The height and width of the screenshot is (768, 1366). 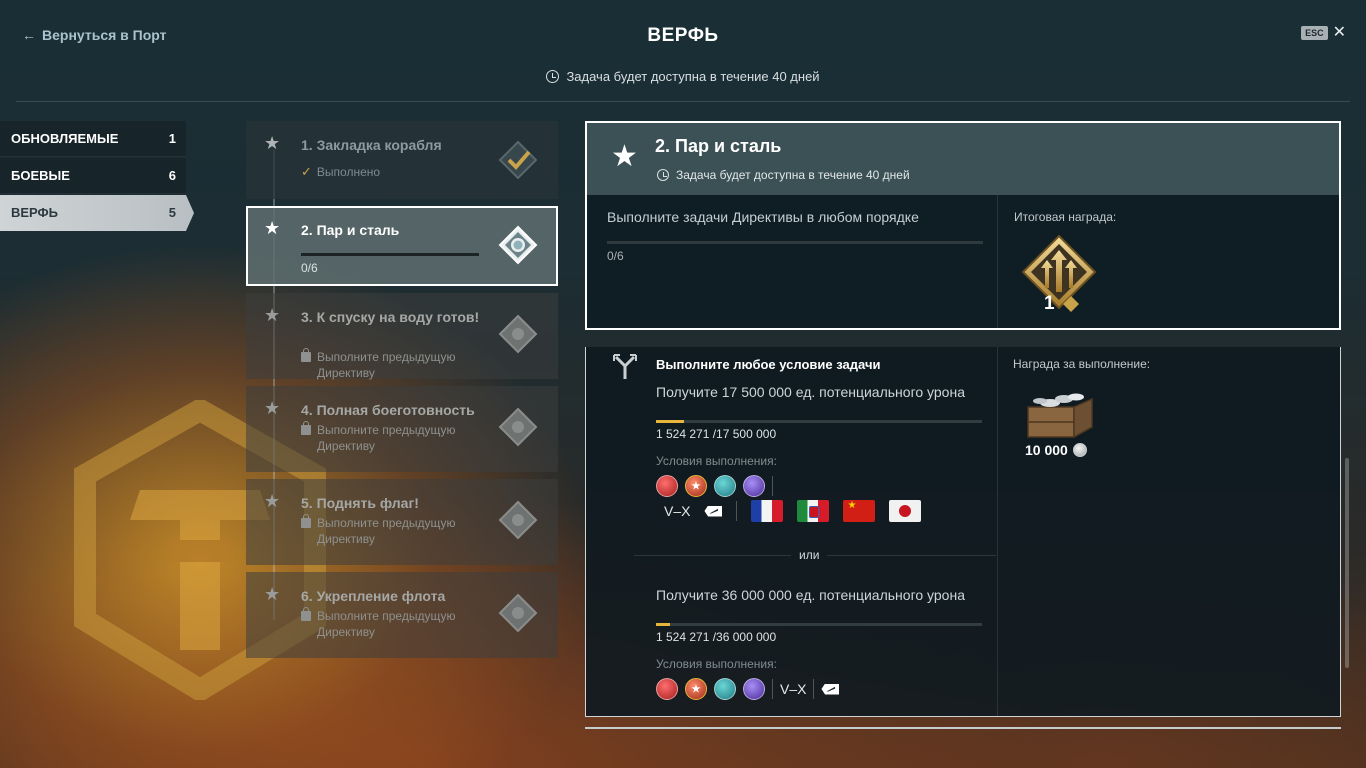 What do you see at coordinates (725, 689) in the screenshot?
I see `battleship-icon` at bounding box center [725, 689].